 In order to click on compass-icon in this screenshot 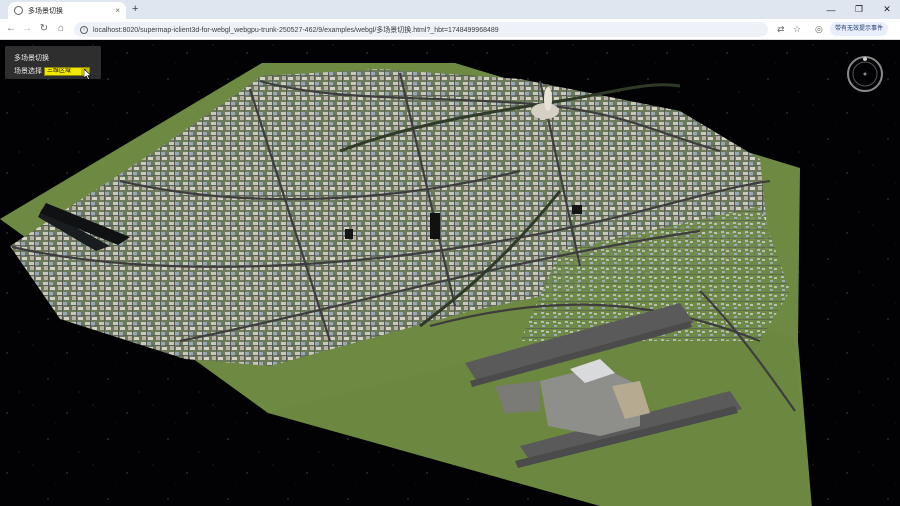, I will do `click(865, 74)`.